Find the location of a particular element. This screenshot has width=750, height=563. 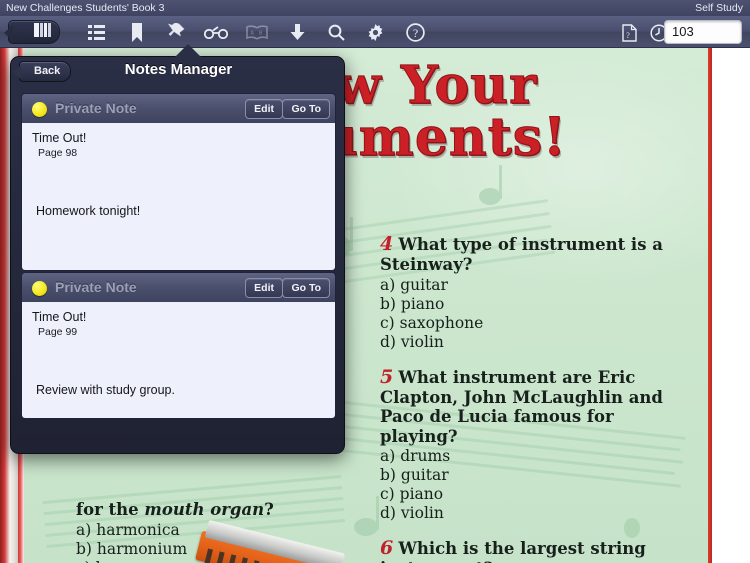

page-question-icon: ? is located at coordinates (629, 32).